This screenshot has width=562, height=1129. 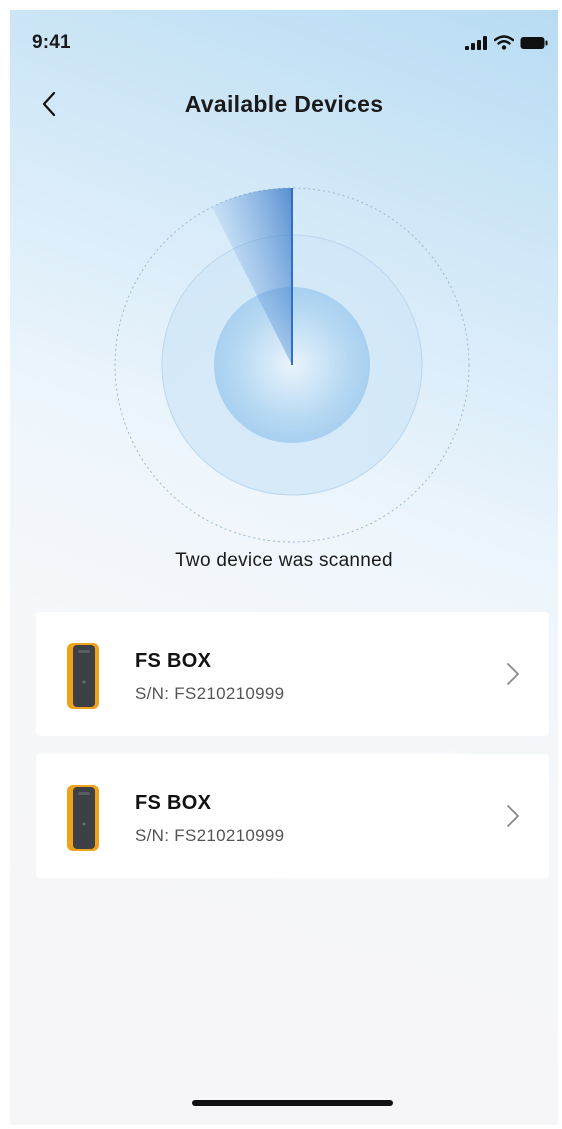 What do you see at coordinates (284, 560) in the screenshot?
I see `scan-status-text: Two device was scanned` at bounding box center [284, 560].